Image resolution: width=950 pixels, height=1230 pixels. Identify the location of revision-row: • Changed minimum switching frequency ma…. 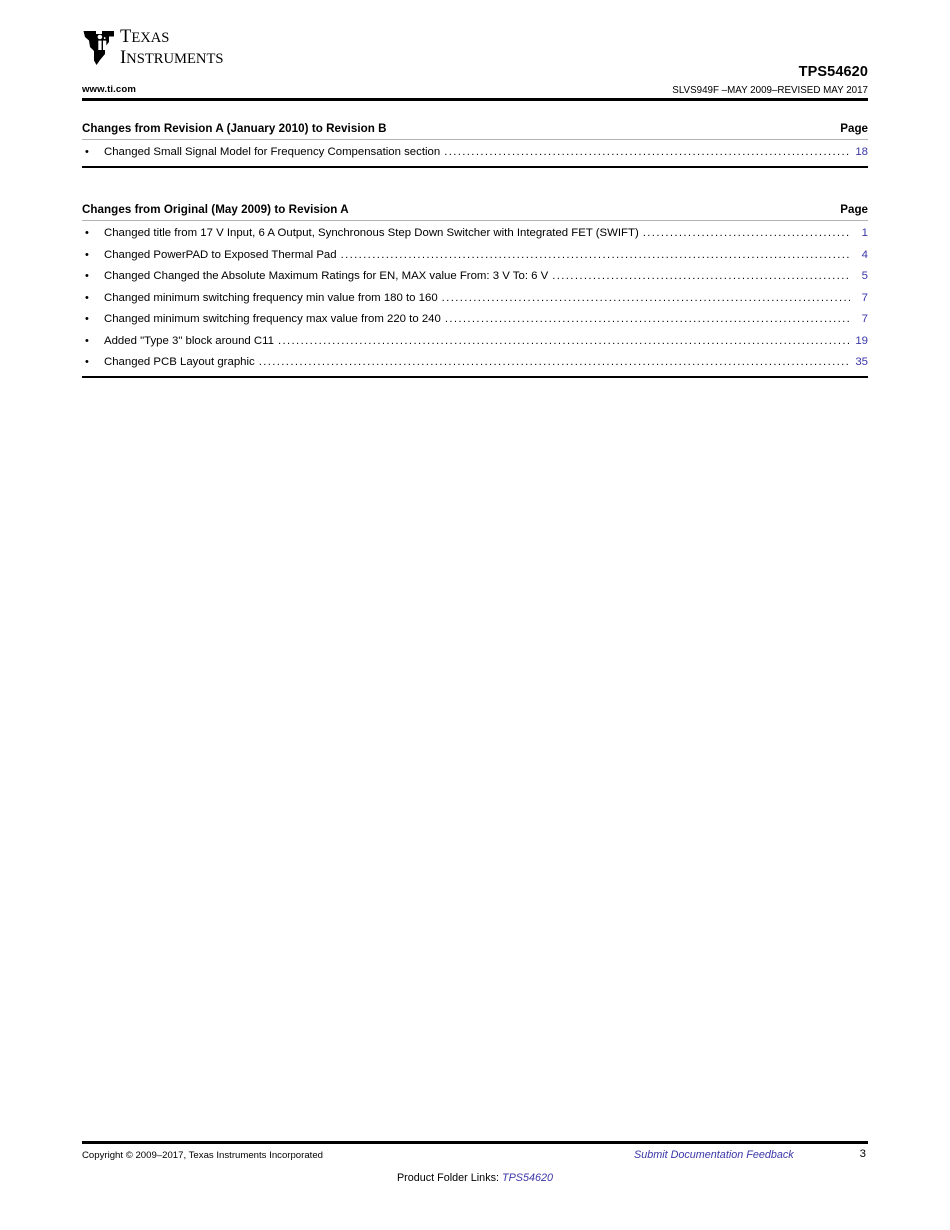
(475, 320).